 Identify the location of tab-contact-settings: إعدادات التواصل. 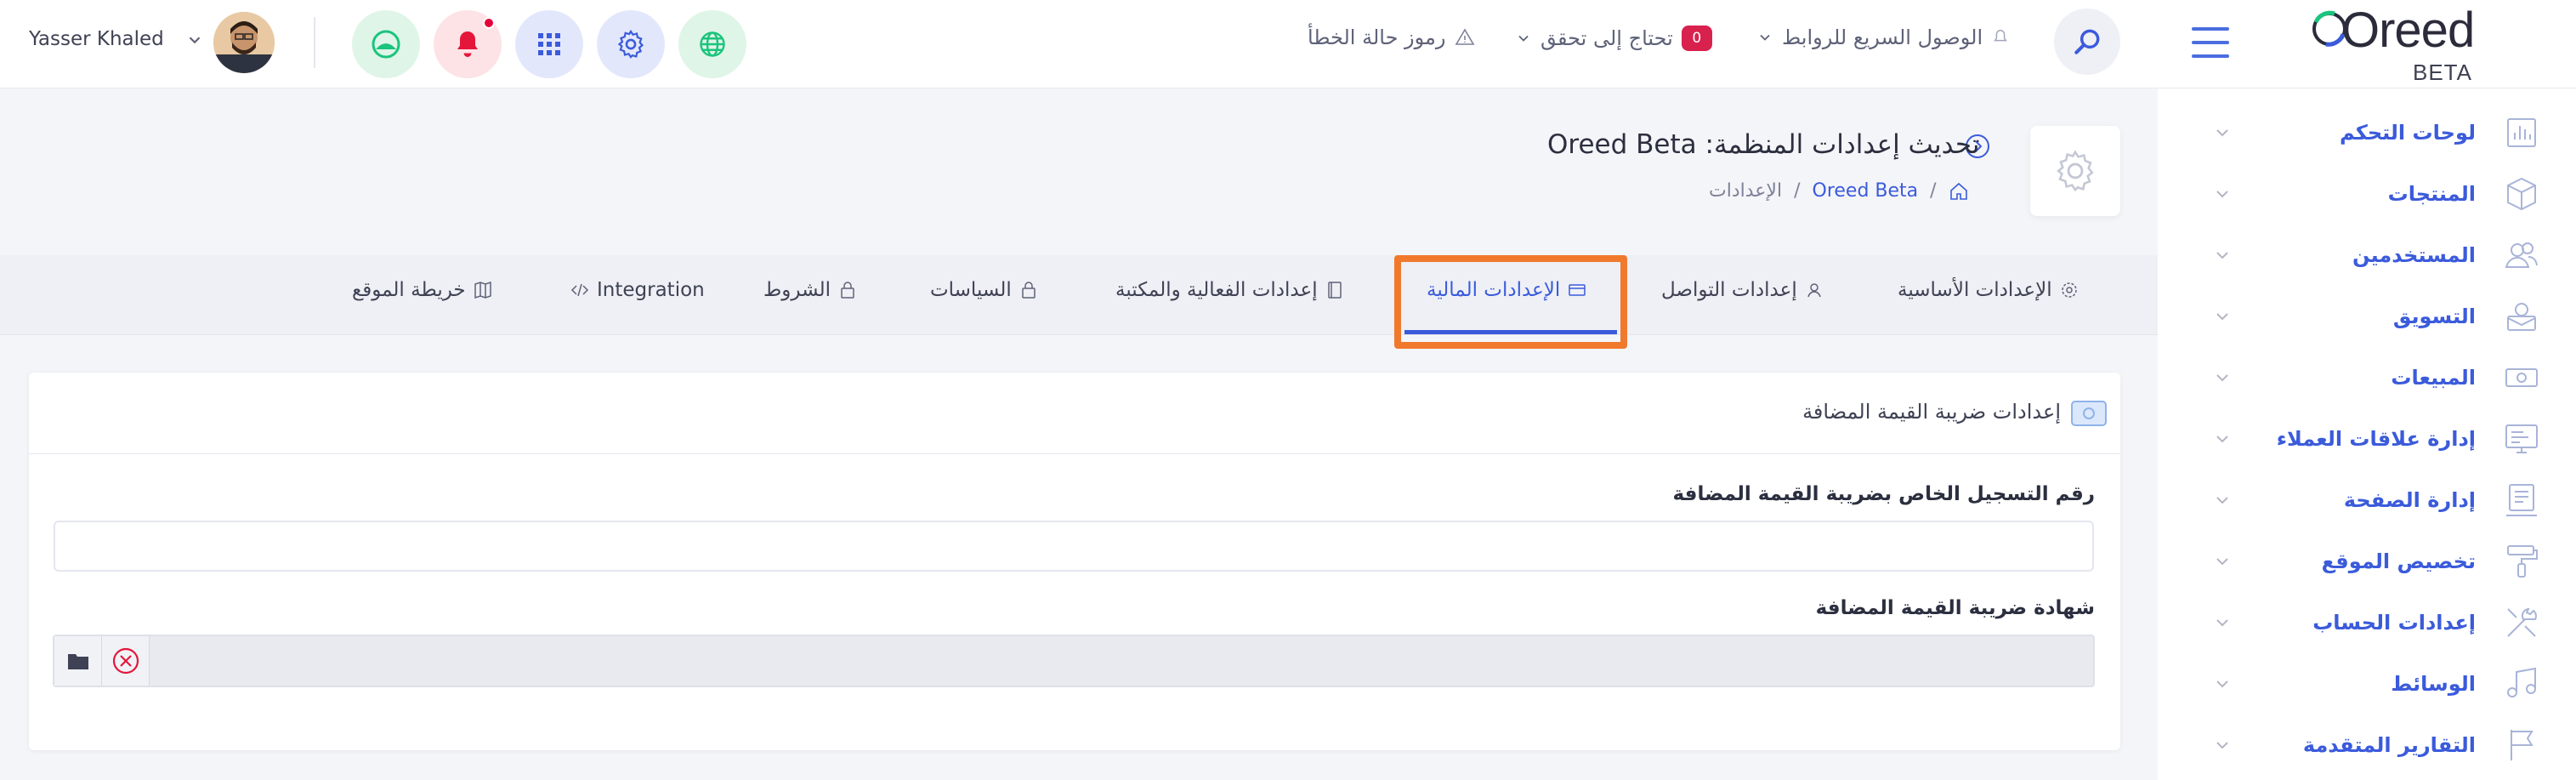
(1742, 290).